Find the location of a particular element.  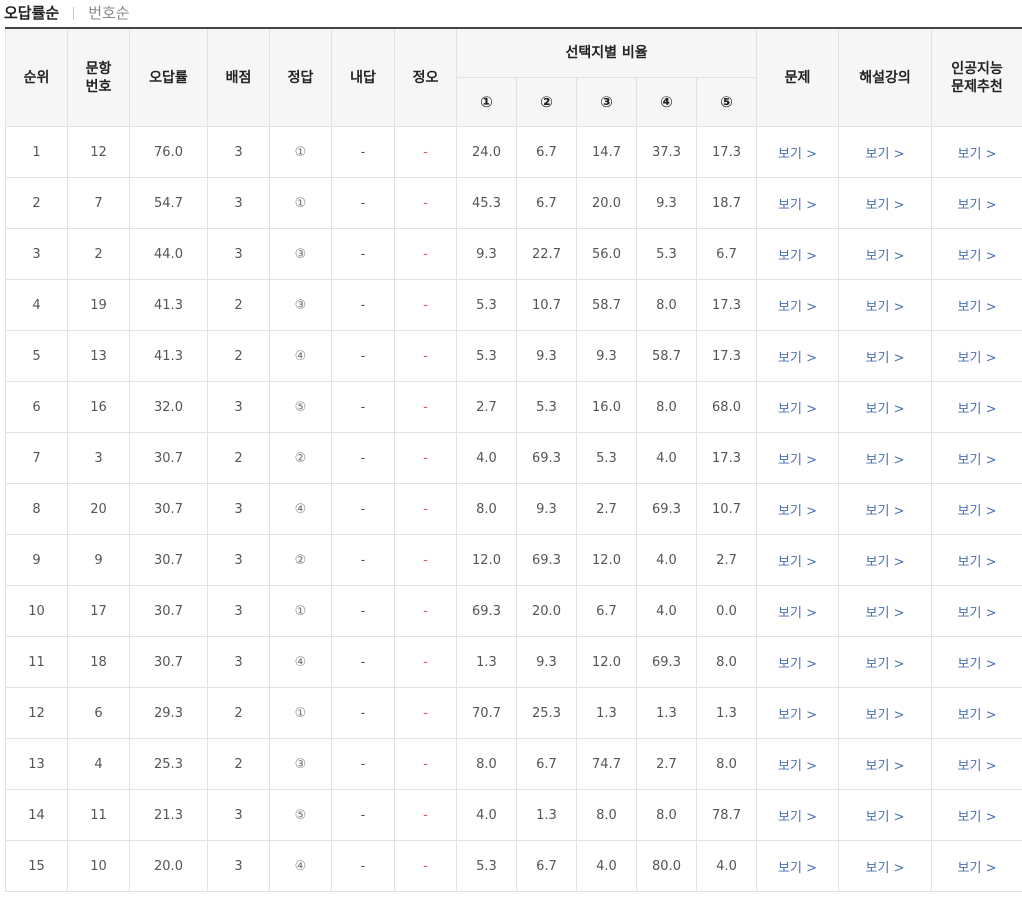

wrong-rate-cell: 20.0 is located at coordinates (168, 866).